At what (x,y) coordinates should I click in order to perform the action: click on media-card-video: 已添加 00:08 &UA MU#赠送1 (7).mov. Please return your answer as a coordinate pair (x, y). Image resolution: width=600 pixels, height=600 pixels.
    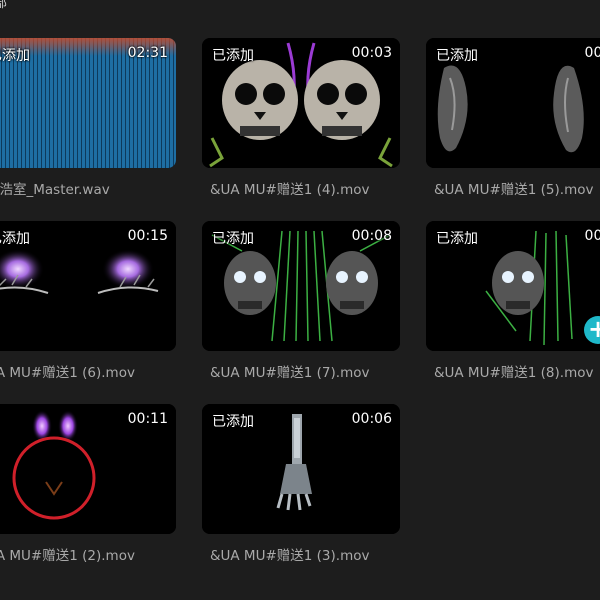
    Looking at the image, I should click on (301, 312).